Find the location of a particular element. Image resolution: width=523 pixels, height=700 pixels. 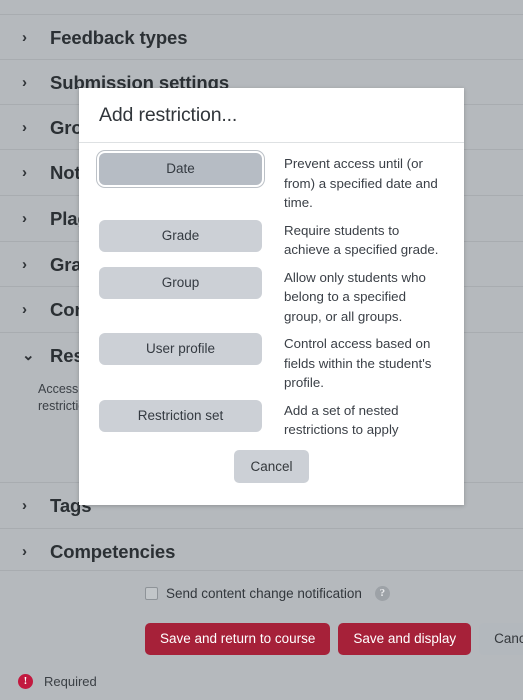

restriction-option-restriction-set-button: Restriction set is located at coordinates (180, 415).